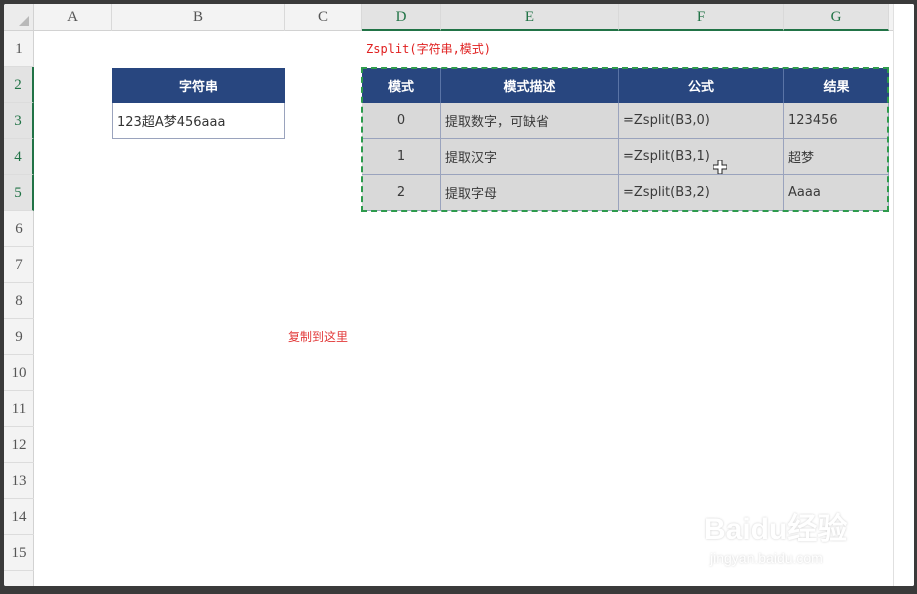 Image resolution: width=917 pixels, height=594 pixels. I want to click on row-header-4: 4, so click(19, 157).